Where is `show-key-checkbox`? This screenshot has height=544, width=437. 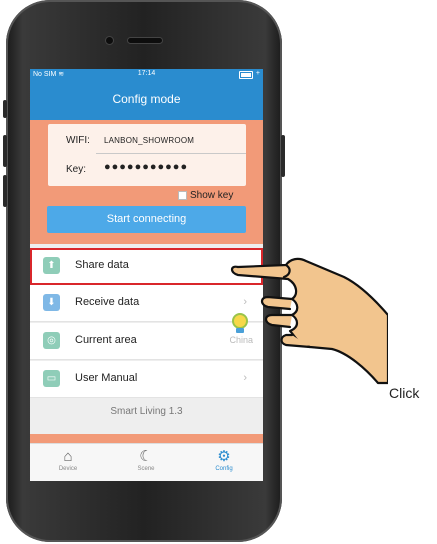 show-key-checkbox is located at coordinates (182, 195).